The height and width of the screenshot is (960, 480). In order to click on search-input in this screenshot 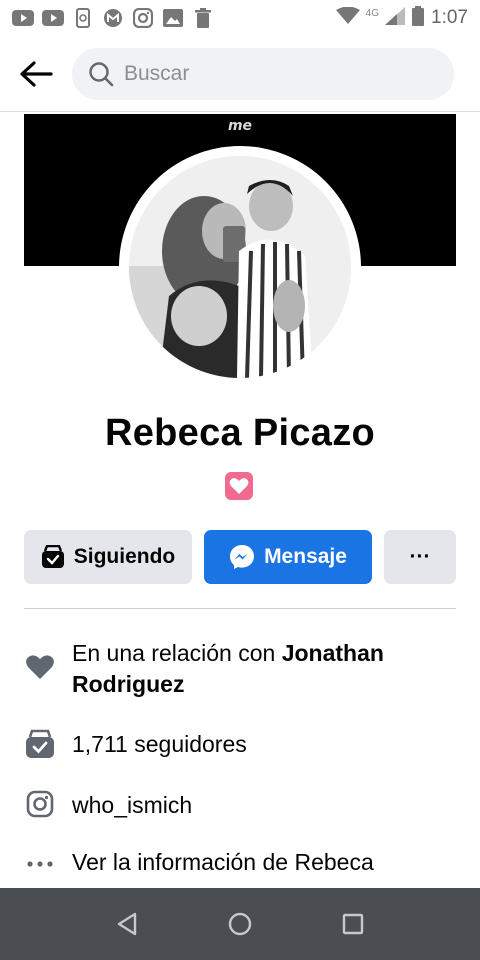, I will do `click(274, 73)`.